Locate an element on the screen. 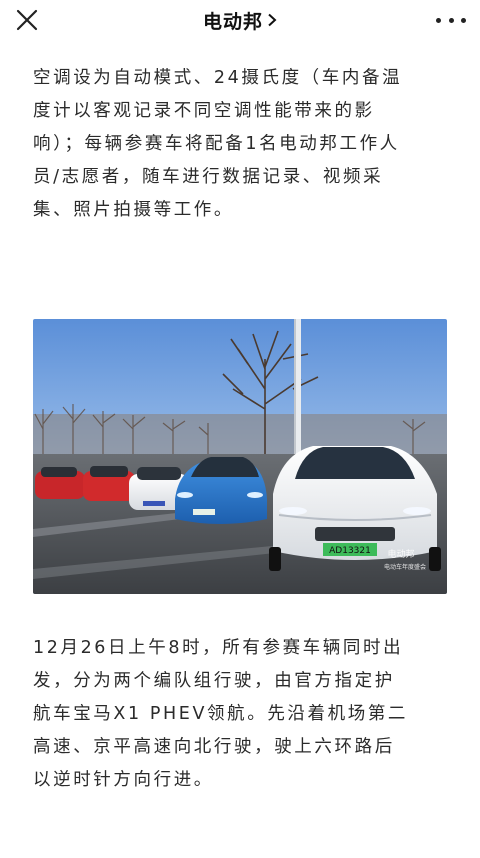 Image resolution: width=480 pixels, height=858 pixels. photo-watermark: 电动邦 is located at coordinates (400, 554).